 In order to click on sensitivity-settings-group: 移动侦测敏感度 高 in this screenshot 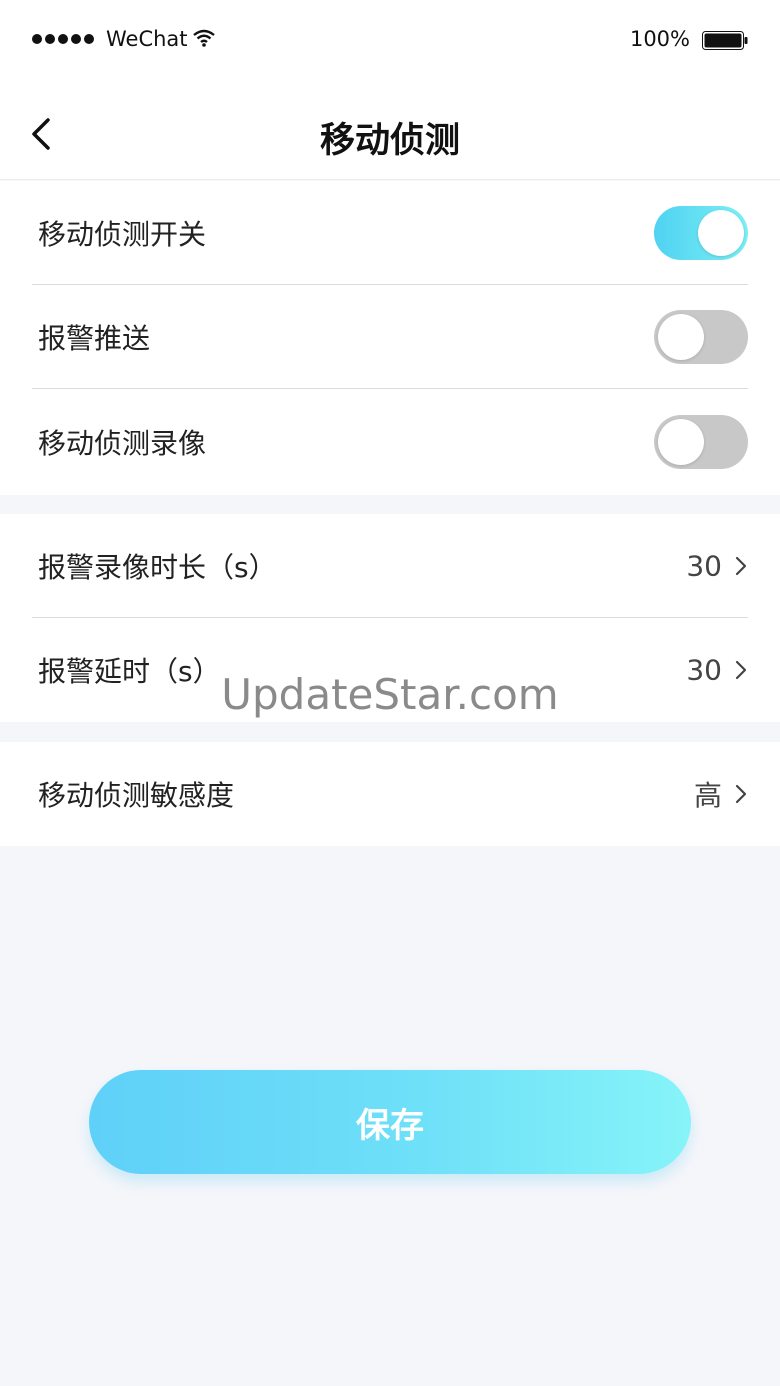, I will do `click(390, 794)`.